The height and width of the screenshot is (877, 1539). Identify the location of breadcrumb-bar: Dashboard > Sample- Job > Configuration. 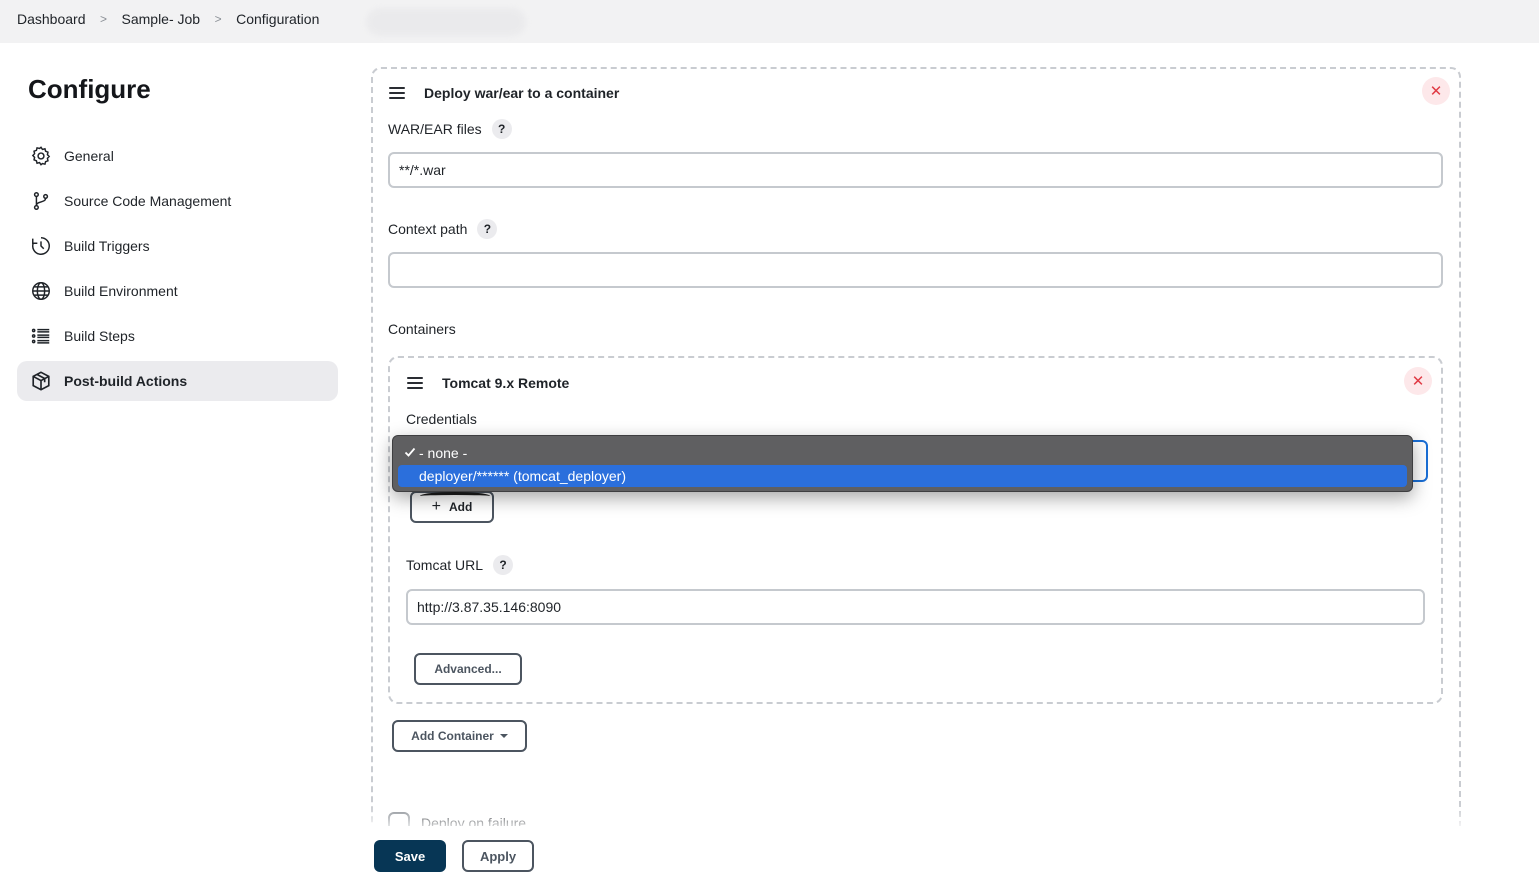
(769, 21).